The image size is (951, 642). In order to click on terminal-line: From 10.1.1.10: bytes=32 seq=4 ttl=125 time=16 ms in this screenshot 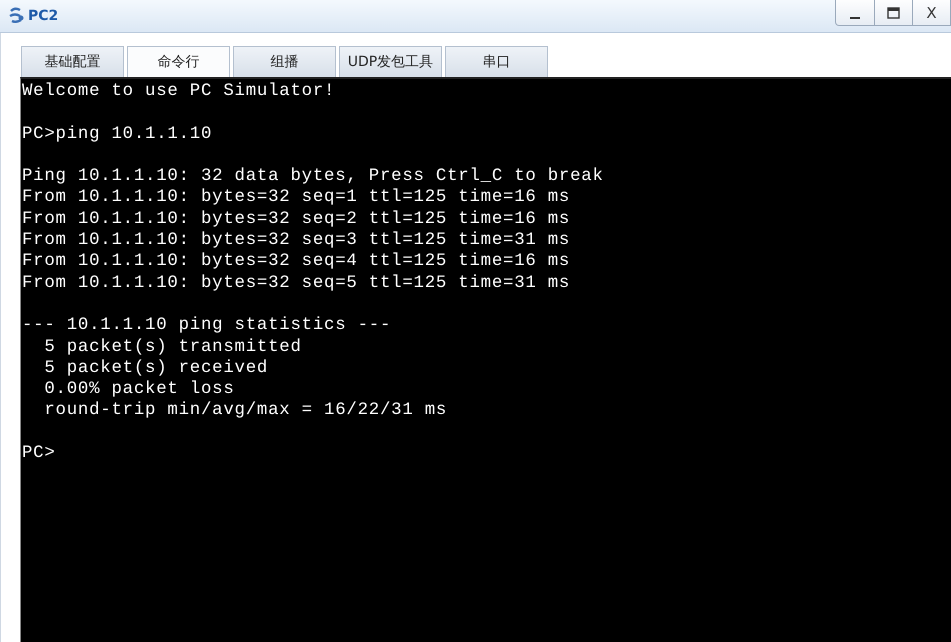, I will do `click(296, 262)`.